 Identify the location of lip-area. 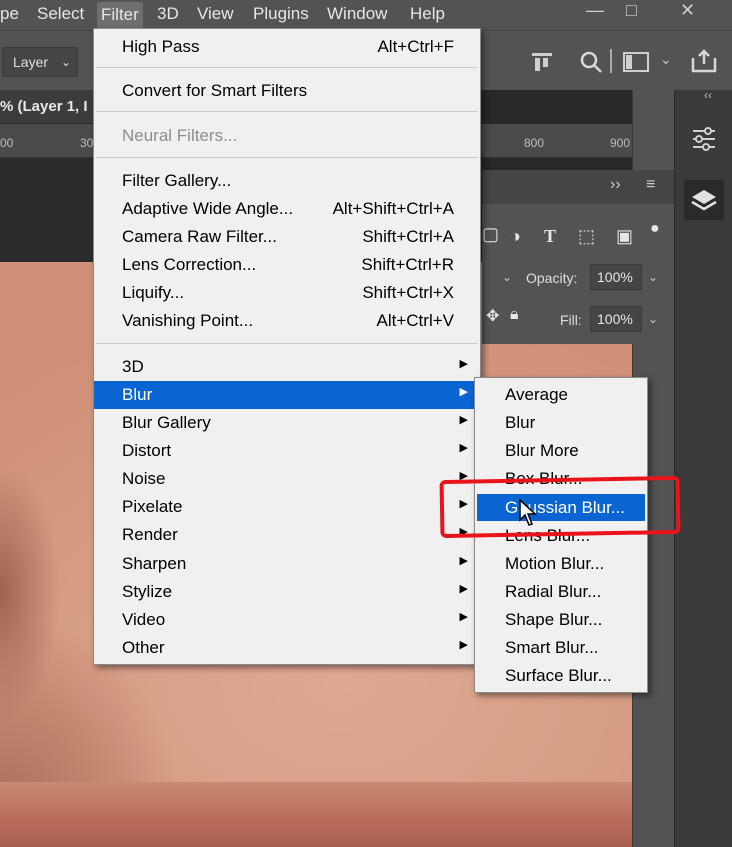
(316, 814).